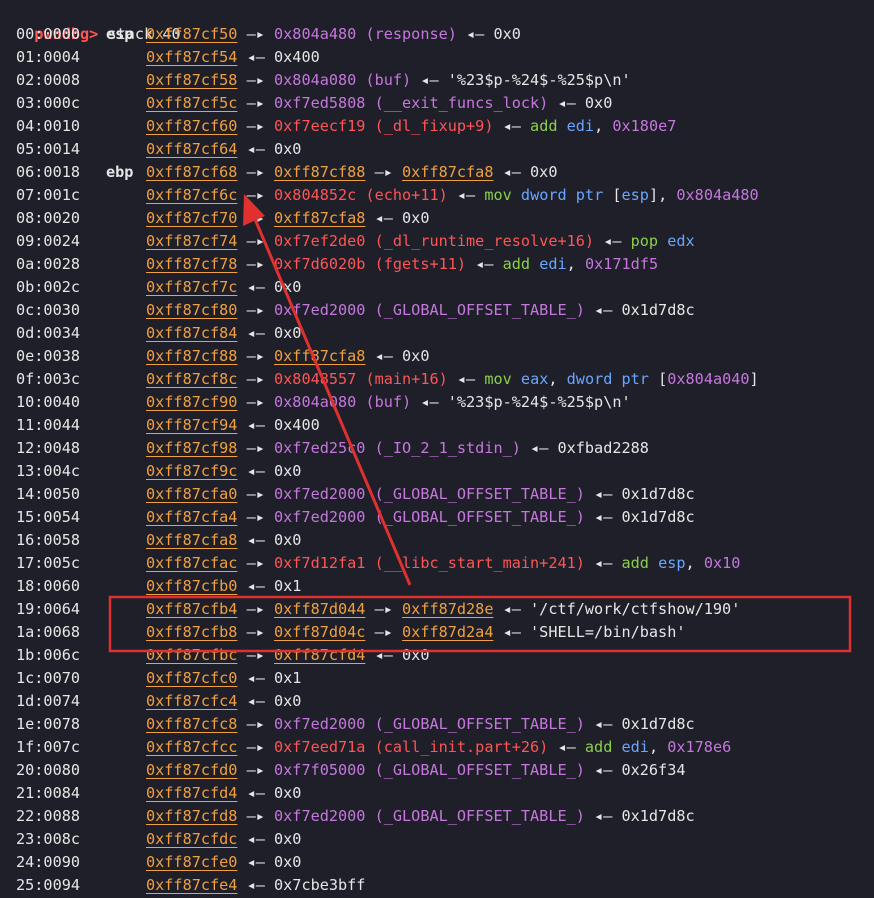 Image resolution: width=874 pixels, height=898 pixels. What do you see at coordinates (48, 678) in the screenshot?
I see `stack-offset: 1c:0070` at bounding box center [48, 678].